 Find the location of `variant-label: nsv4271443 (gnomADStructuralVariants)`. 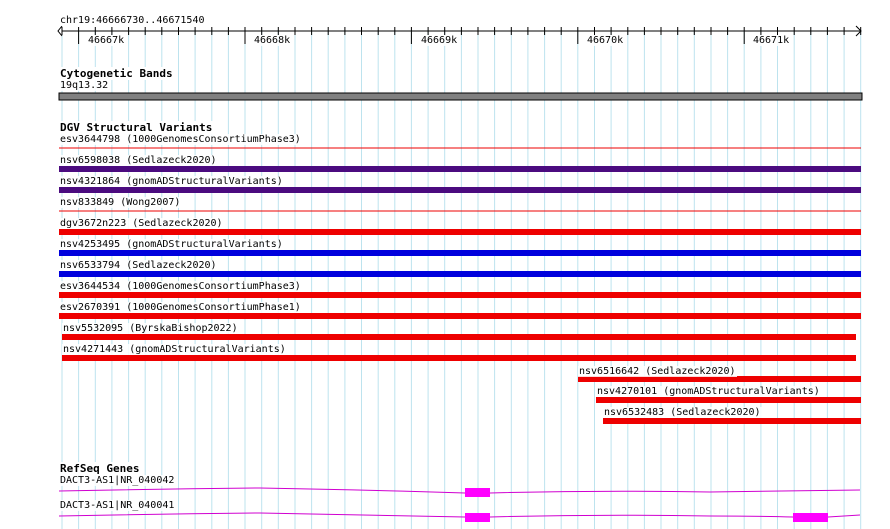

variant-label: nsv4271443 (gnomADStructuralVariants) is located at coordinates (174, 349).